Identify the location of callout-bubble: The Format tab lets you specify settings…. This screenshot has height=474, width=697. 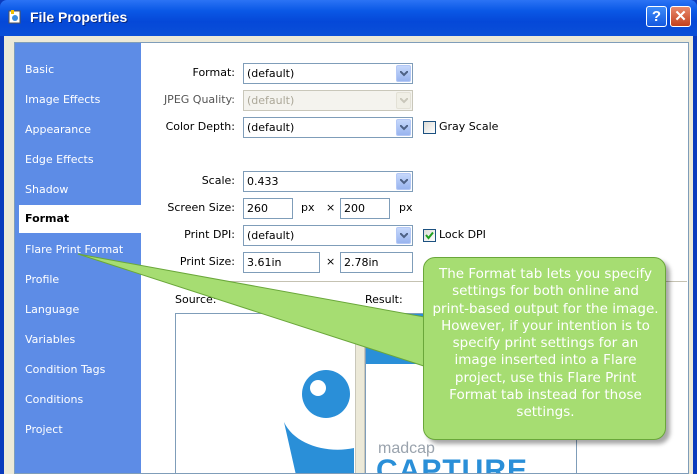
(544, 348).